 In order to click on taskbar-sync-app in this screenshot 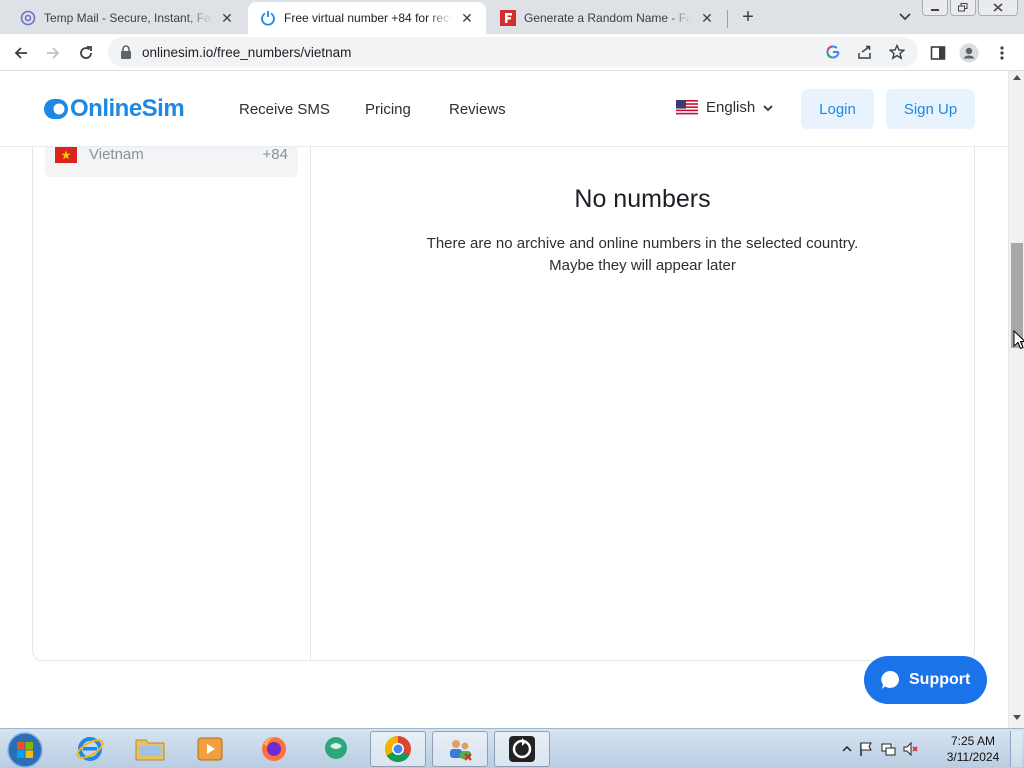, I will do `click(522, 749)`.